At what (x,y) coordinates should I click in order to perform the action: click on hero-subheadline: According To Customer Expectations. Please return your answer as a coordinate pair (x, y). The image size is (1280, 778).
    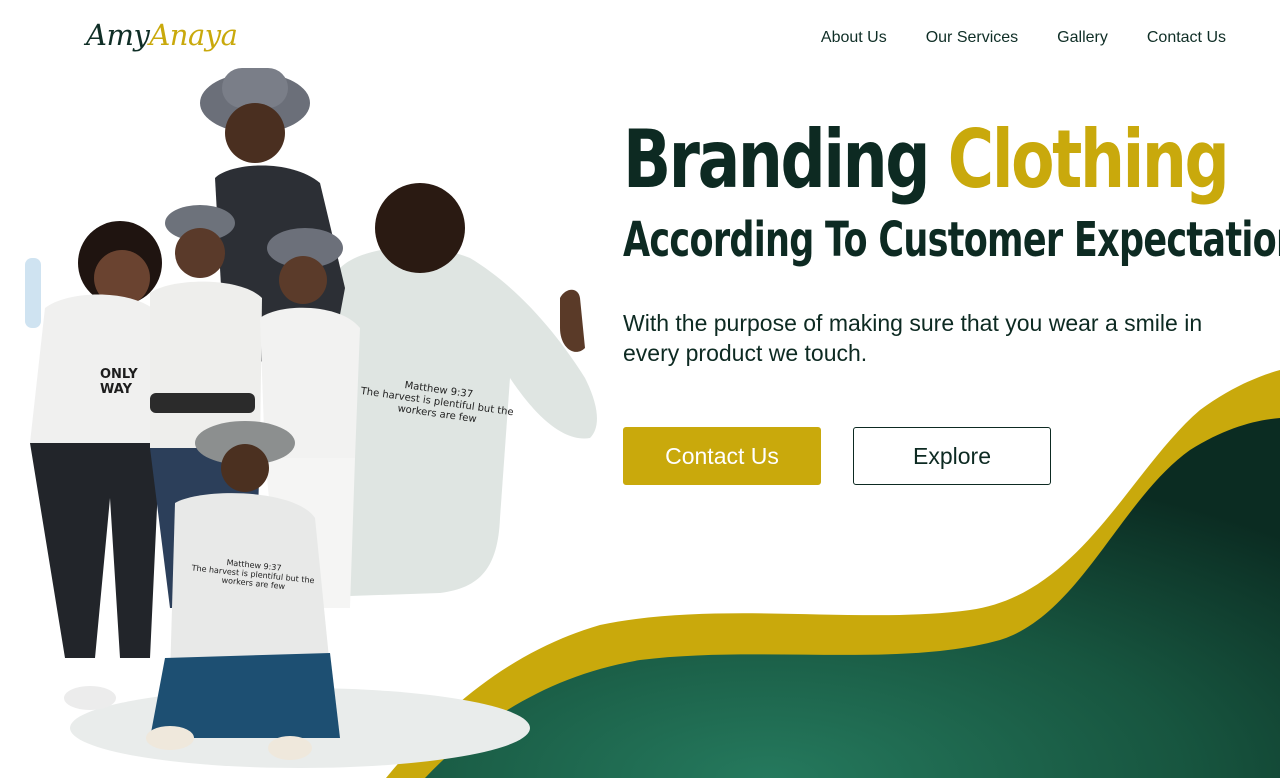
    Looking at the image, I should click on (951, 240).